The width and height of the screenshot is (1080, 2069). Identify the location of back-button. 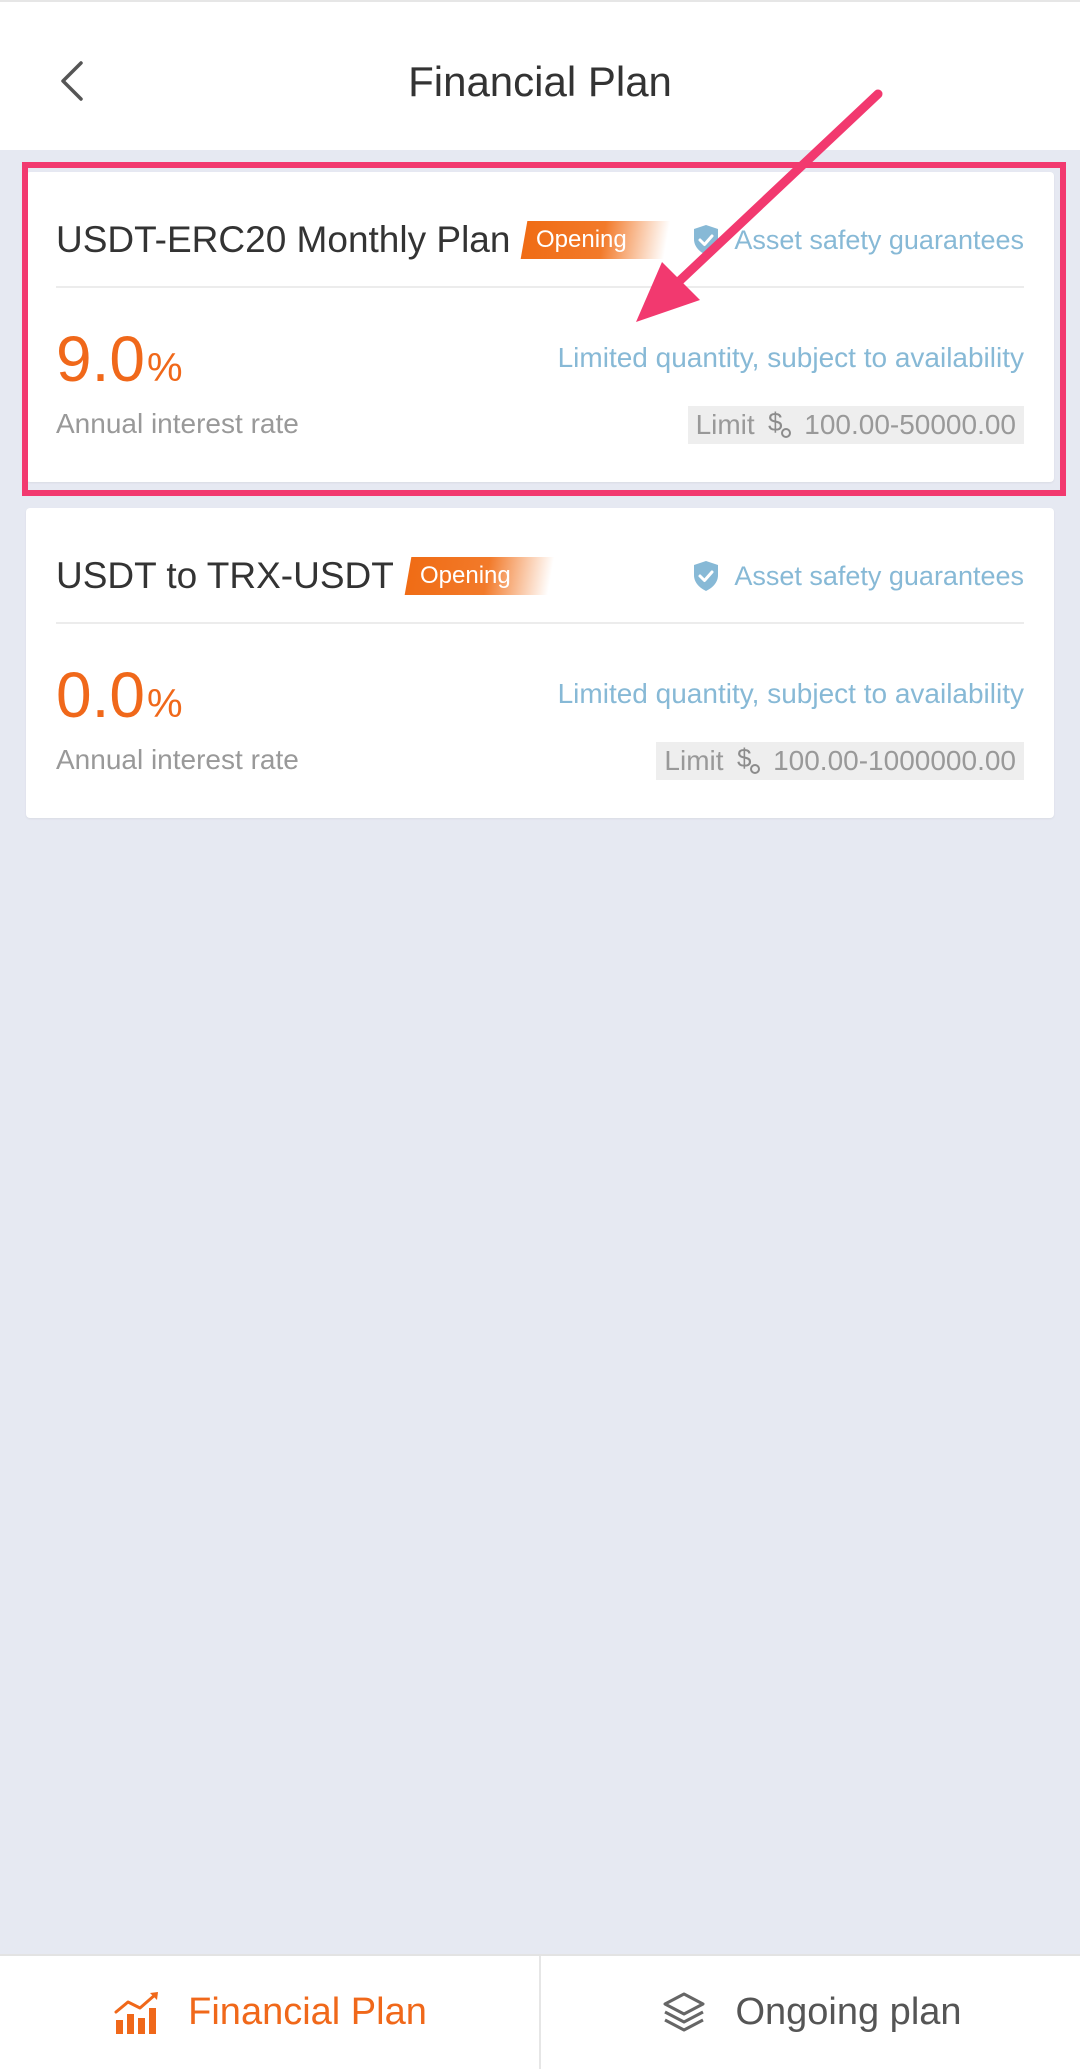
(72, 81).